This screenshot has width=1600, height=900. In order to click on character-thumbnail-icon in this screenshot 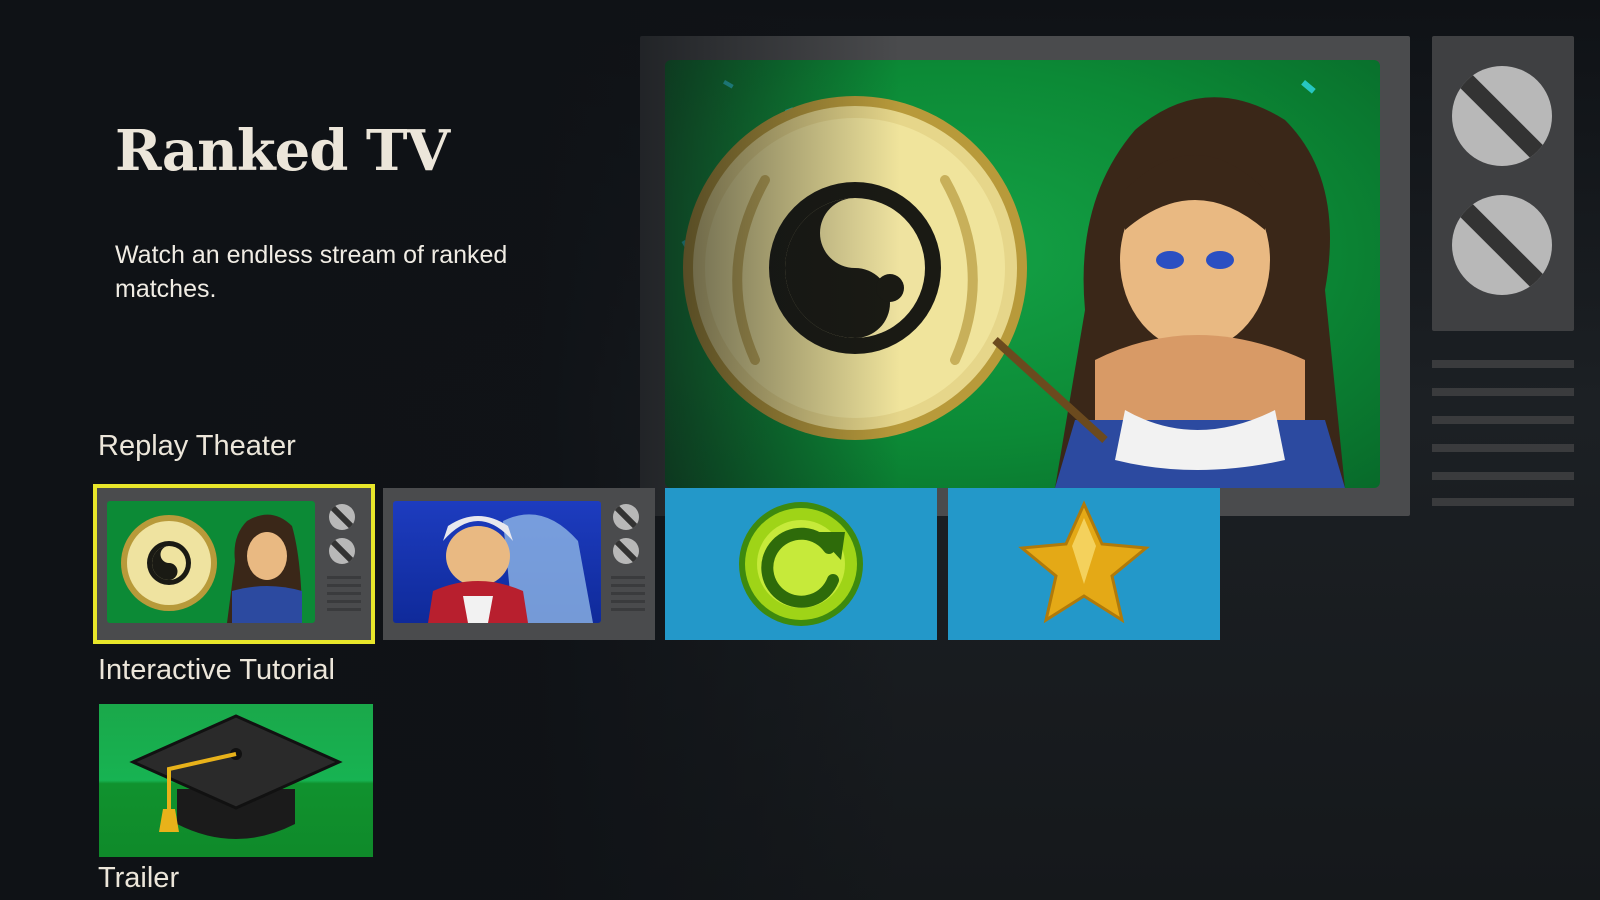, I will do `click(510, 568)`.